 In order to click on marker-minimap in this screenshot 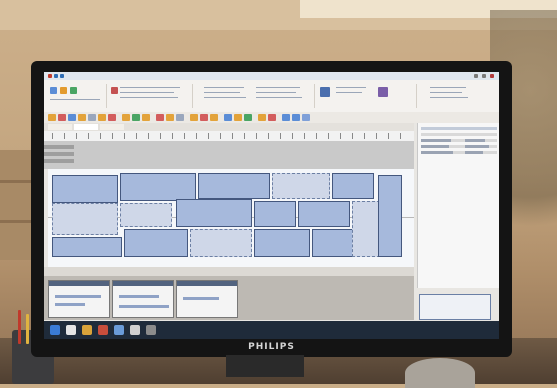, I will do `click(455, 307)`.